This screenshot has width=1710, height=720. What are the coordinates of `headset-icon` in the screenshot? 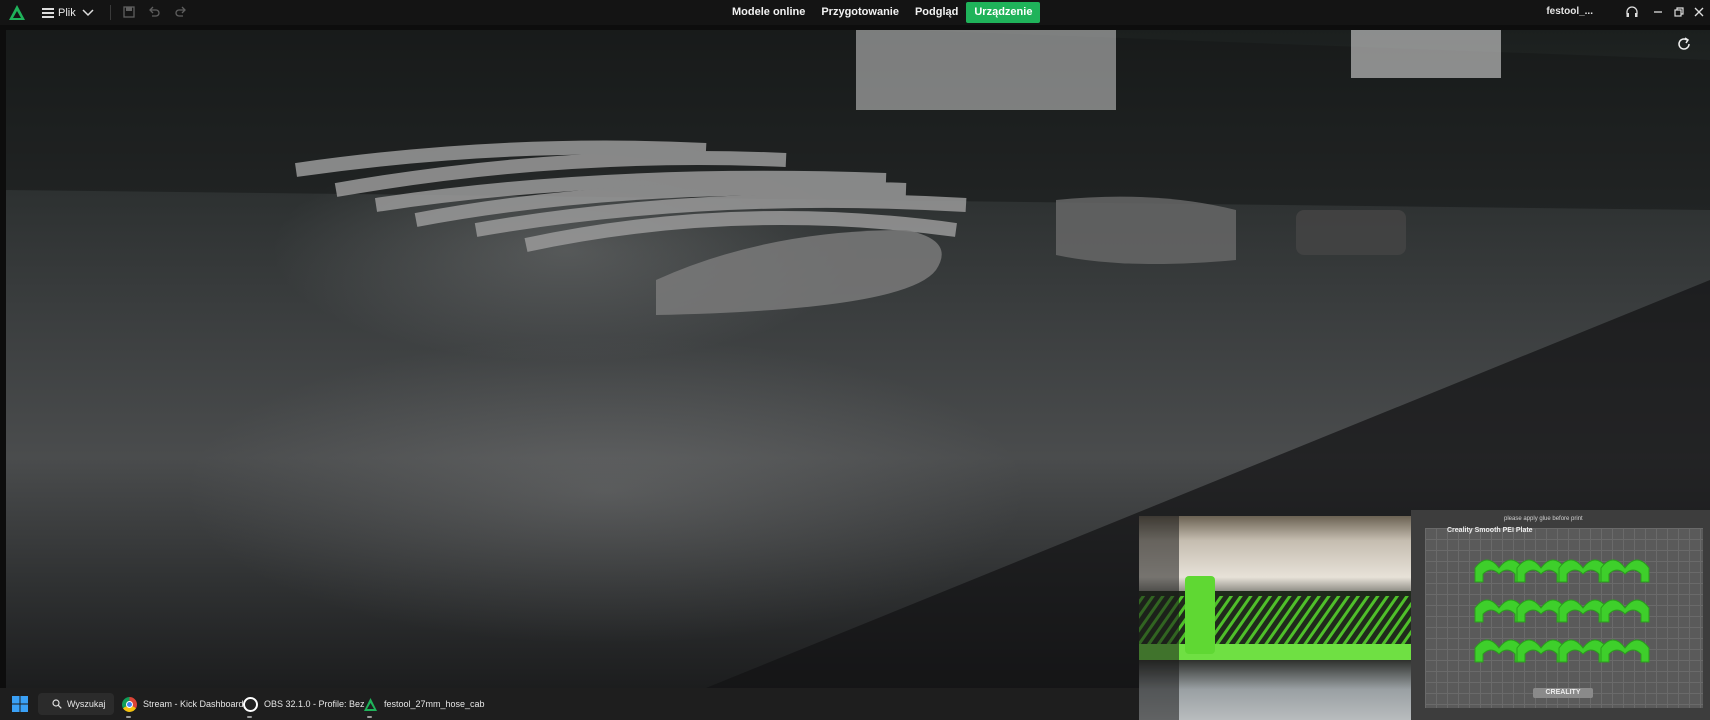 It's located at (1632, 12).